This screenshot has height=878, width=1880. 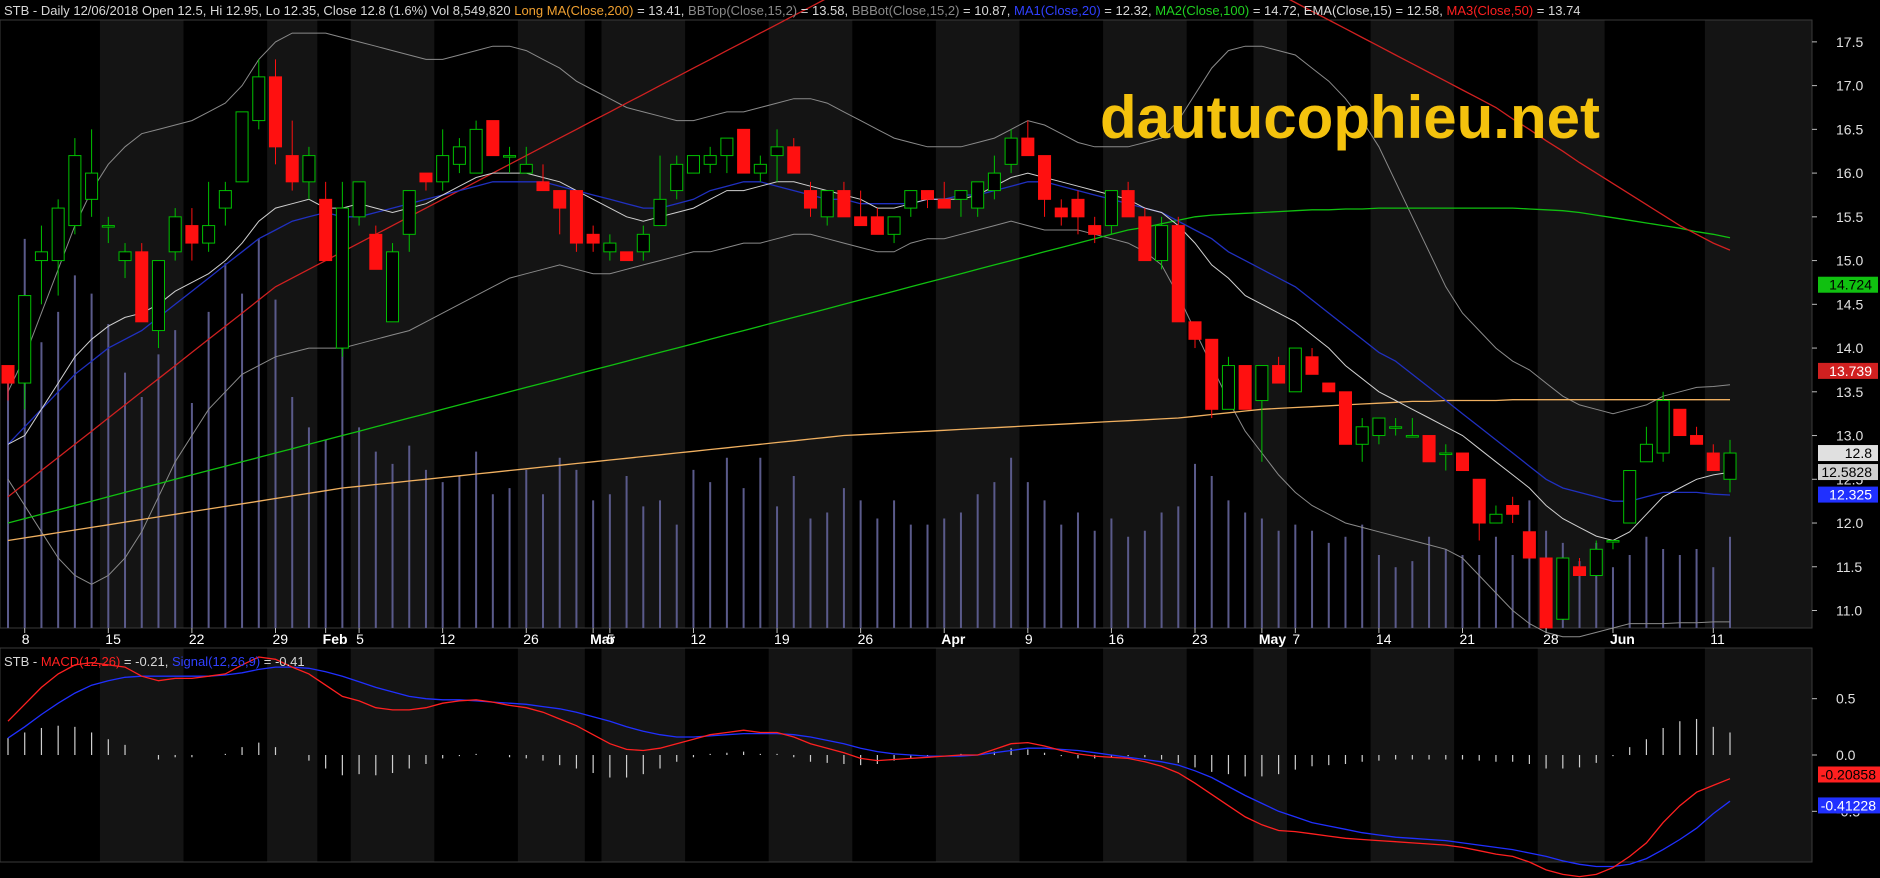 I want to click on price-tick-label: 13.0, so click(x=1849, y=436).